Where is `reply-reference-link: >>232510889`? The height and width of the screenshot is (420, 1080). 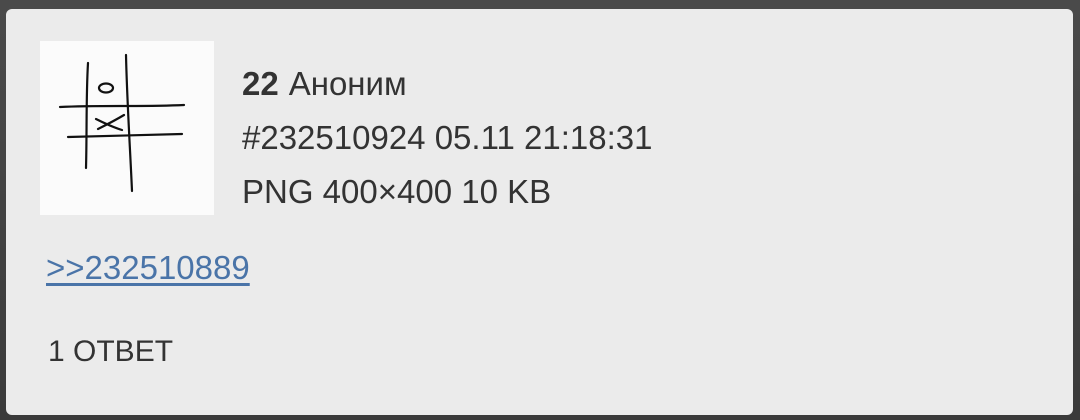 reply-reference-link: >>232510889 is located at coordinates (148, 268).